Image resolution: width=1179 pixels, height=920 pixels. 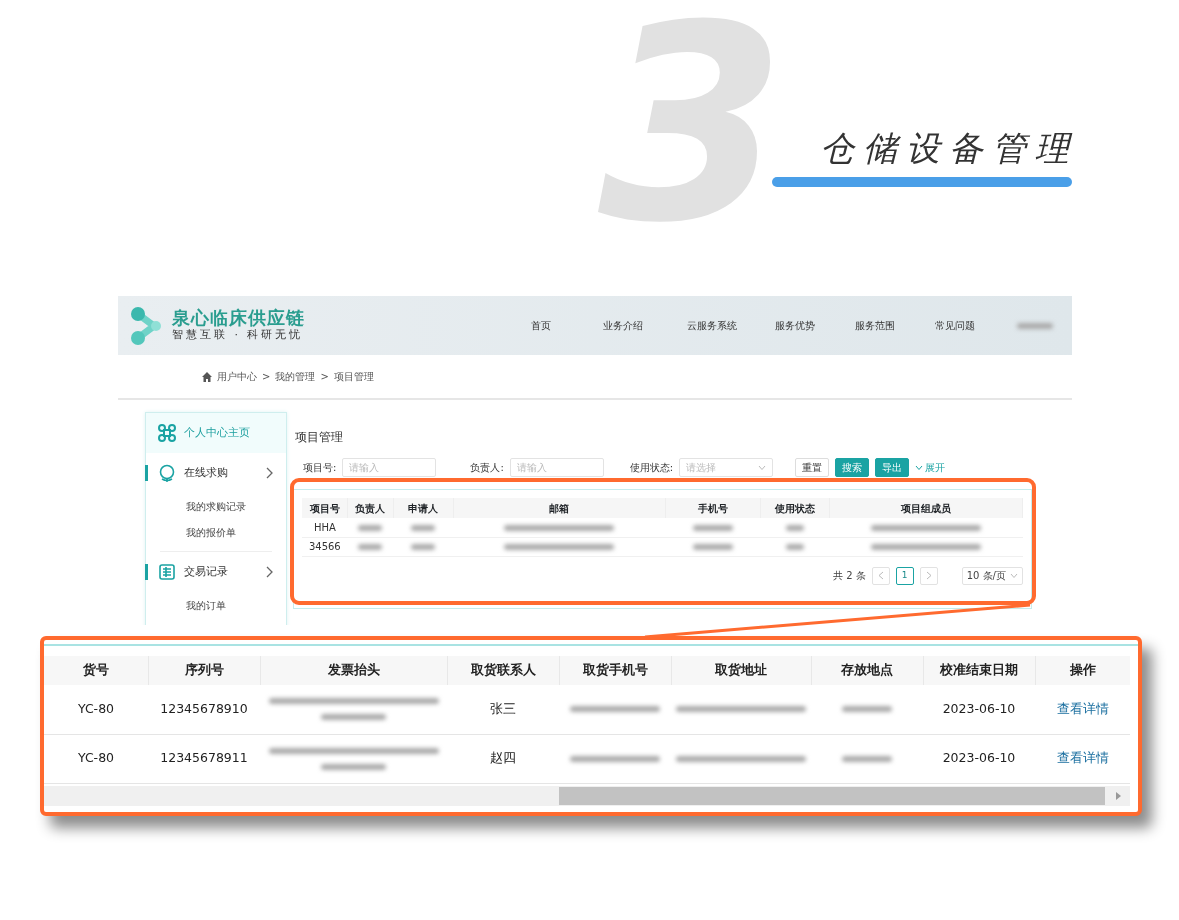 I want to click on chevron-left-icon, so click(x=880, y=575).